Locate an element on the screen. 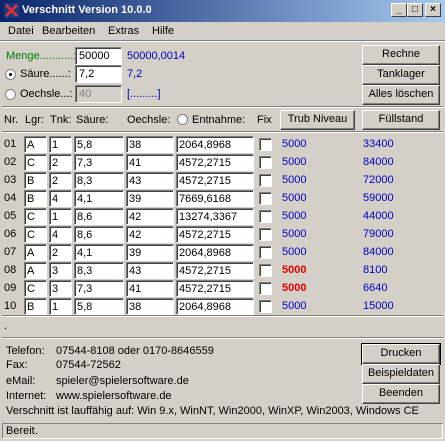  entnahme-radio is located at coordinates (182, 119).